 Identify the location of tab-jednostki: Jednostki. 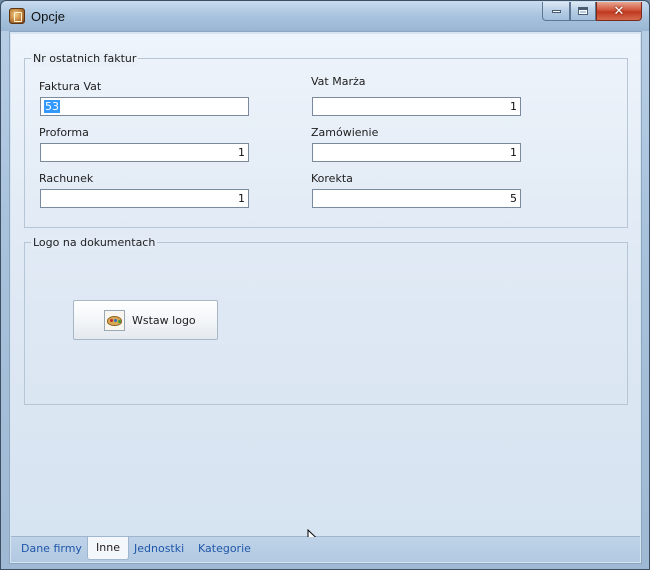
(159, 549).